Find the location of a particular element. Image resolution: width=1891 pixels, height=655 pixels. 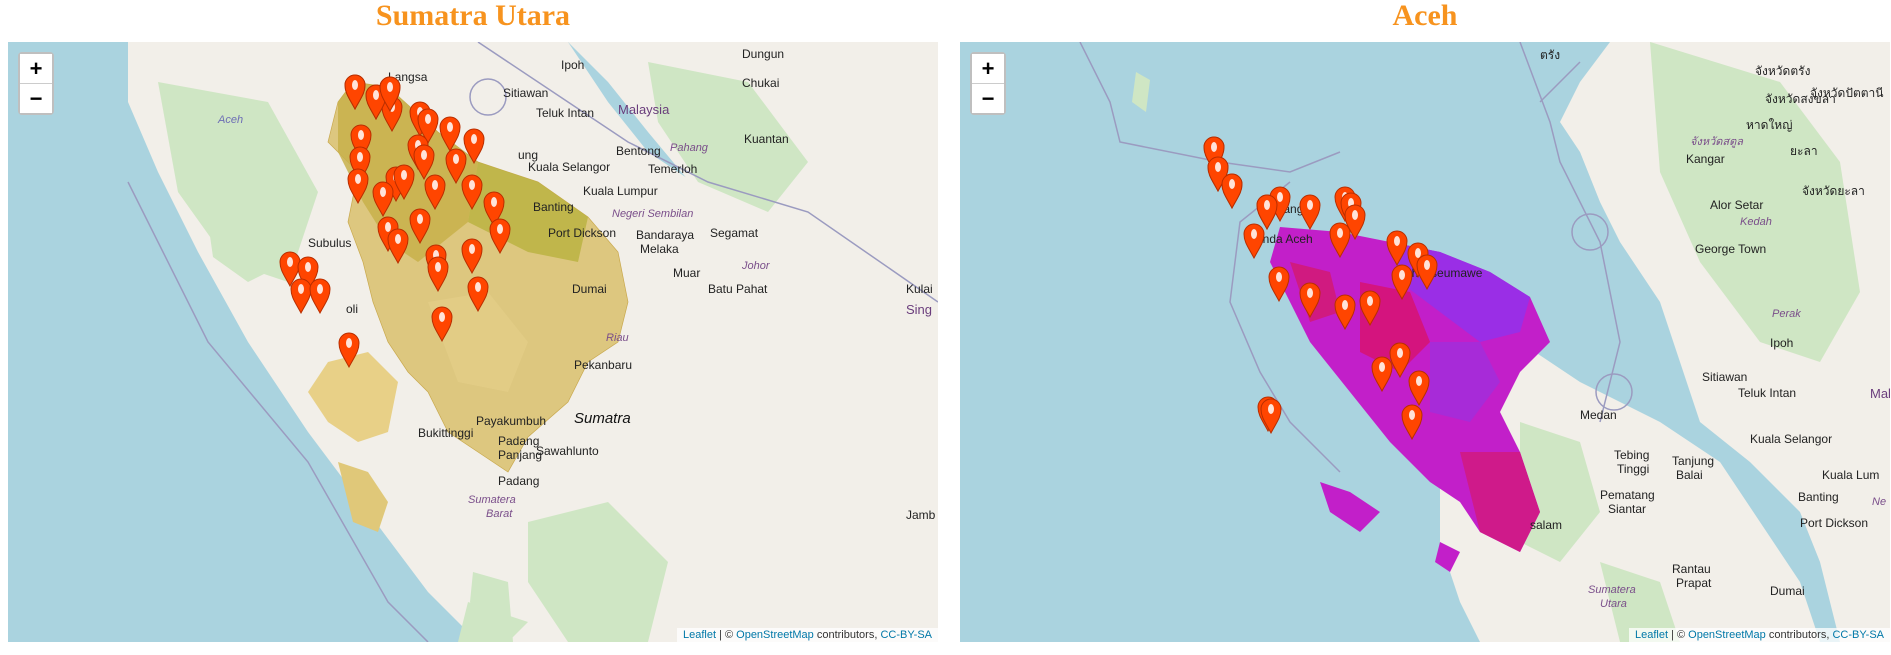

place-label: salam is located at coordinates (1546, 525).